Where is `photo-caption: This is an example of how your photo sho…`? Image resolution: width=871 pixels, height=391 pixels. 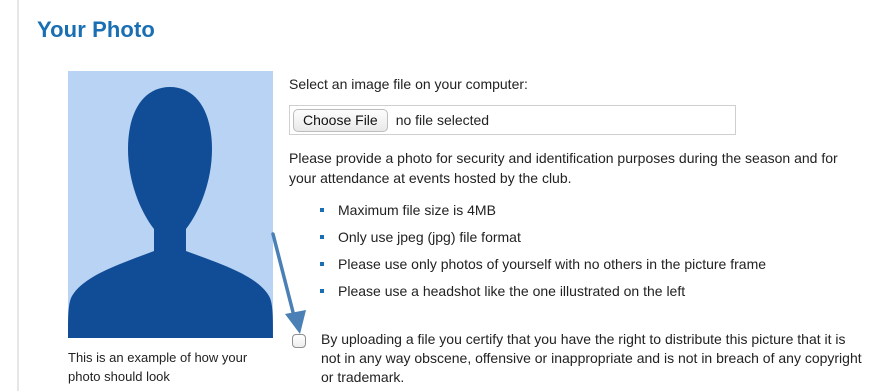 photo-caption: This is an example of how your photo sho… is located at coordinates (158, 367).